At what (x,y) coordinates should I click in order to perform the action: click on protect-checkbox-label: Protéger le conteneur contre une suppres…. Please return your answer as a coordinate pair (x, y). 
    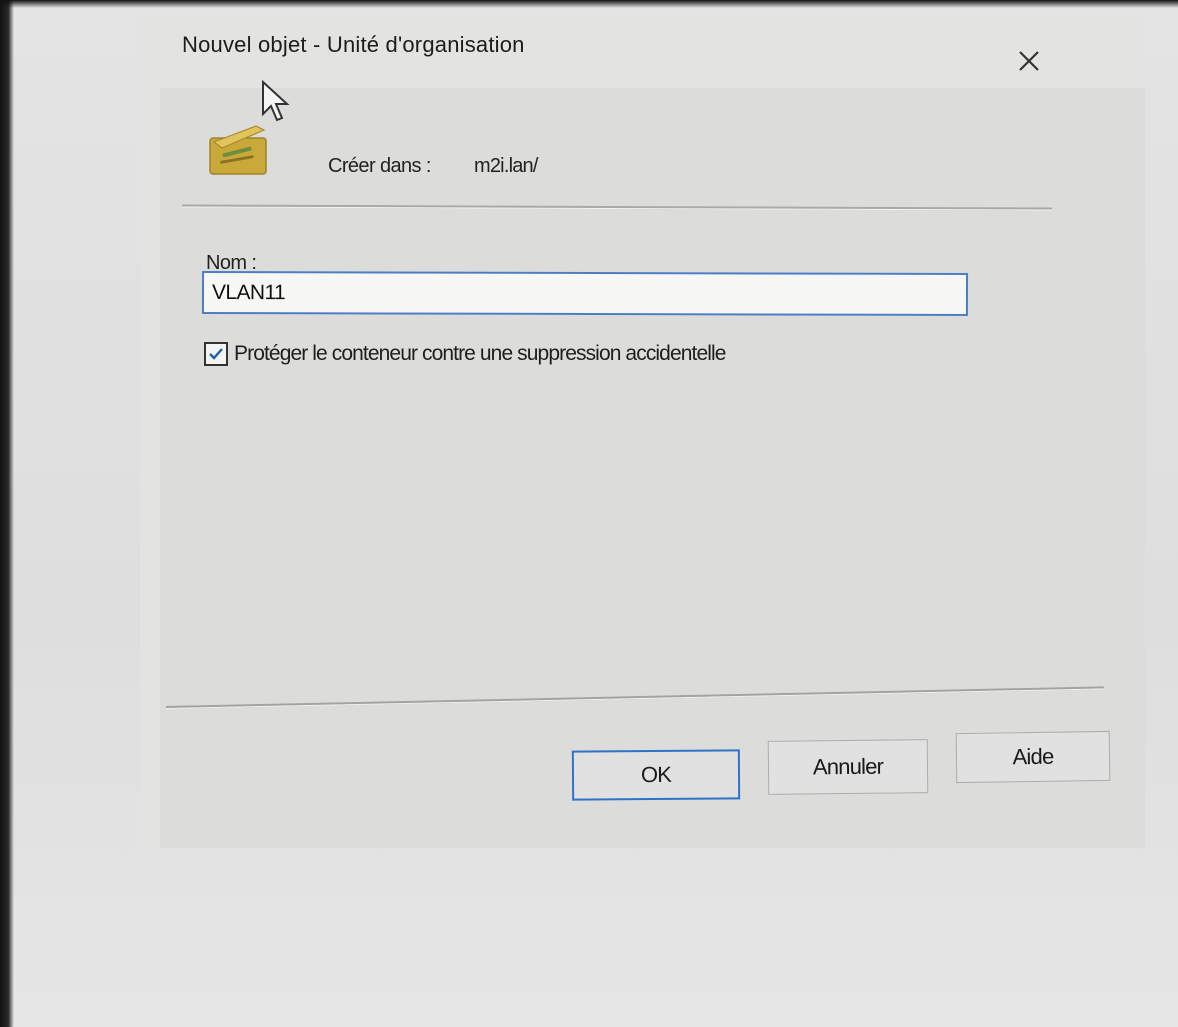
    Looking at the image, I should click on (480, 353).